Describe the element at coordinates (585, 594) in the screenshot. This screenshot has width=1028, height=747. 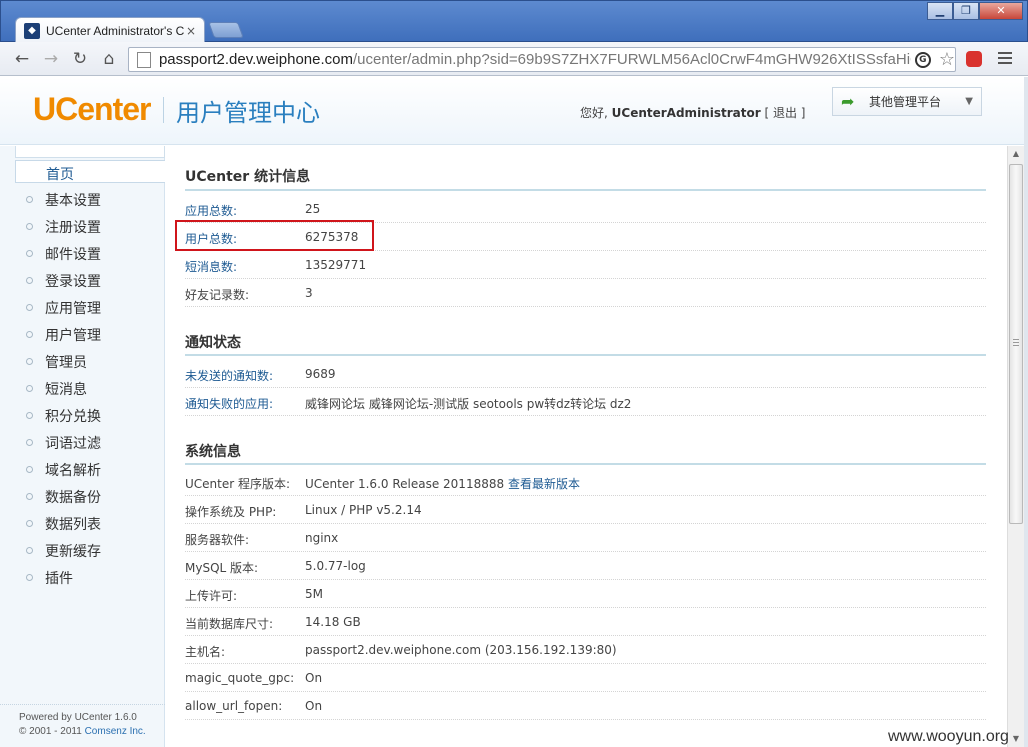
I see `info-row: 上传许可: 5M` at that location.